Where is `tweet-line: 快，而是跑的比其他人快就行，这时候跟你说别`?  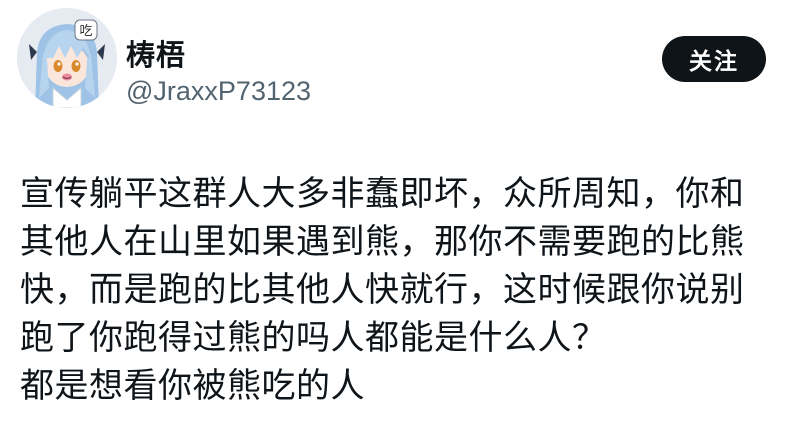
tweet-line: 快，而是跑的比其他人快就行，这时候跟你说别 is located at coordinates (382, 290).